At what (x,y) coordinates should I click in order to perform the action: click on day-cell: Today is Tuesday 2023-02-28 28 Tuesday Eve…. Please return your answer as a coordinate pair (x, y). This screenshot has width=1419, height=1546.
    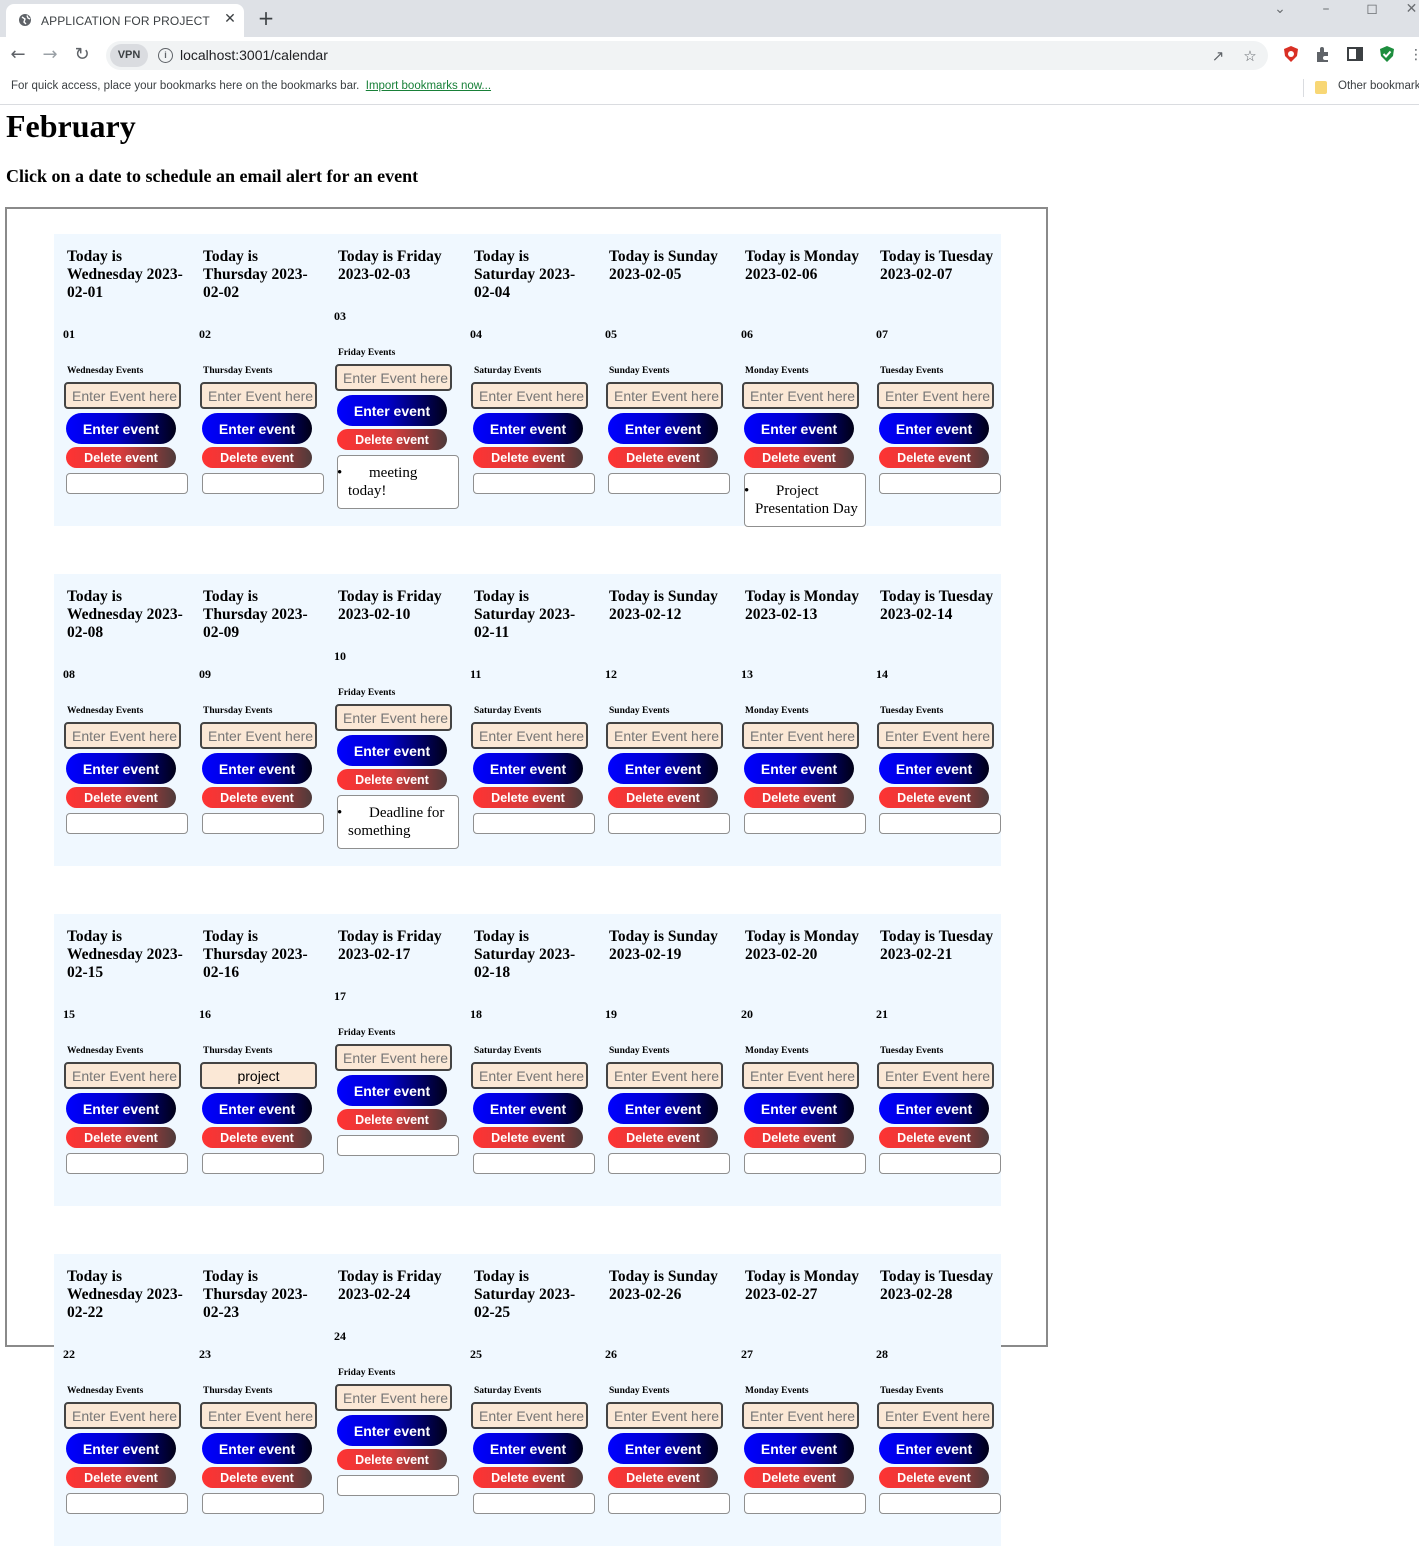
    Looking at the image, I should click on (934, 1400).